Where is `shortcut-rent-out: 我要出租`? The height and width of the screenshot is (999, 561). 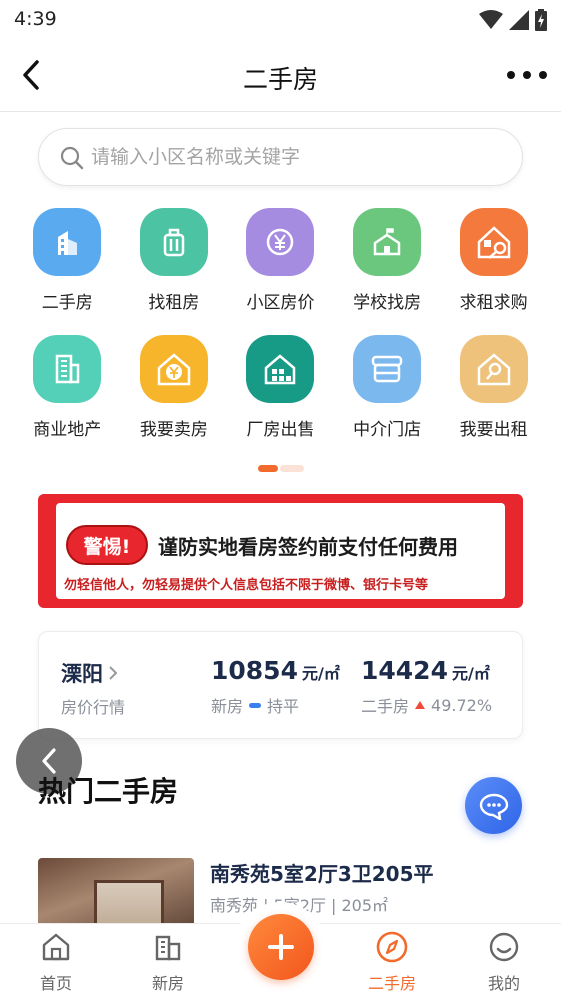
shortcut-rent-out: 我要出租 is located at coordinates (493, 398).